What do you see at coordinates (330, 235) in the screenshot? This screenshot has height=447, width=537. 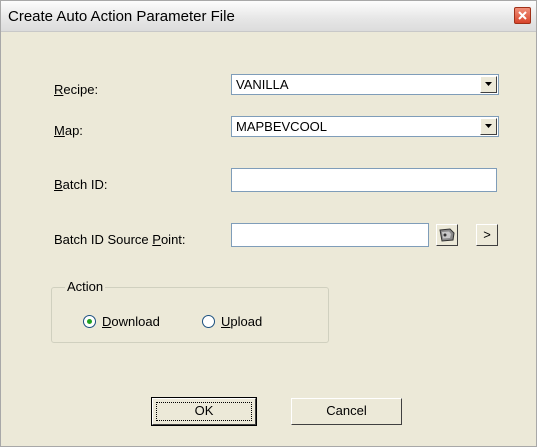 I see `batch-id-source-input` at bounding box center [330, 235].